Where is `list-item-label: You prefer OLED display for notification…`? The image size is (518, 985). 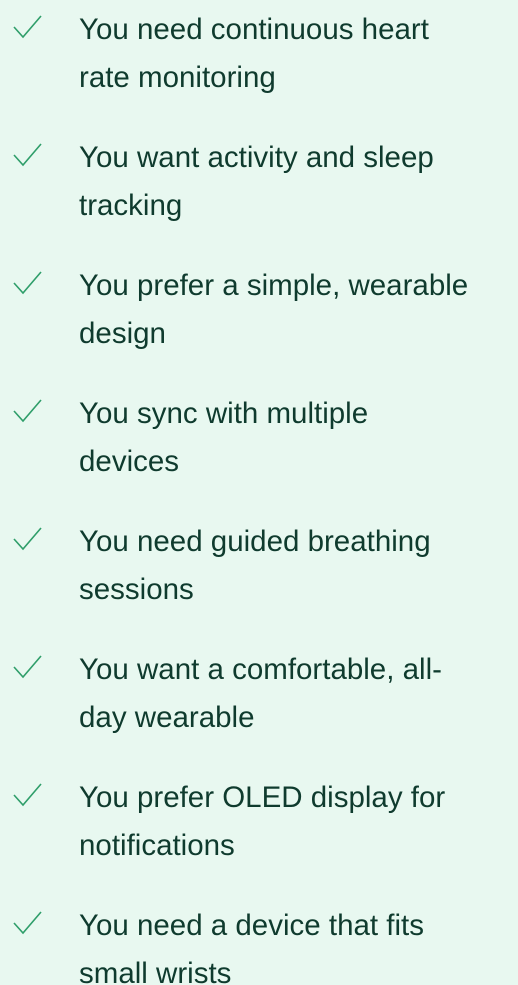
list-item-label: You prefer OLED display for notification… is located at coordinates (298, 822).